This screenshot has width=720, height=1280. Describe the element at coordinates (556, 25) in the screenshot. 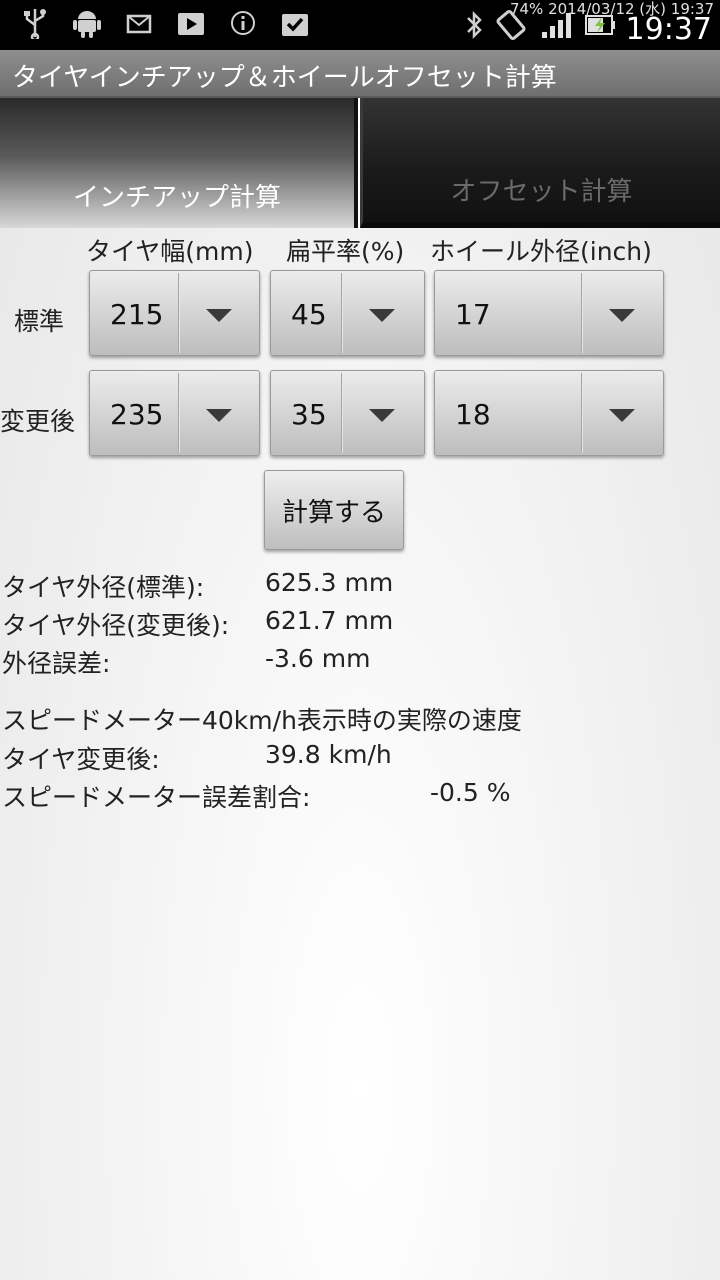

I see `signal-icon` at that location.